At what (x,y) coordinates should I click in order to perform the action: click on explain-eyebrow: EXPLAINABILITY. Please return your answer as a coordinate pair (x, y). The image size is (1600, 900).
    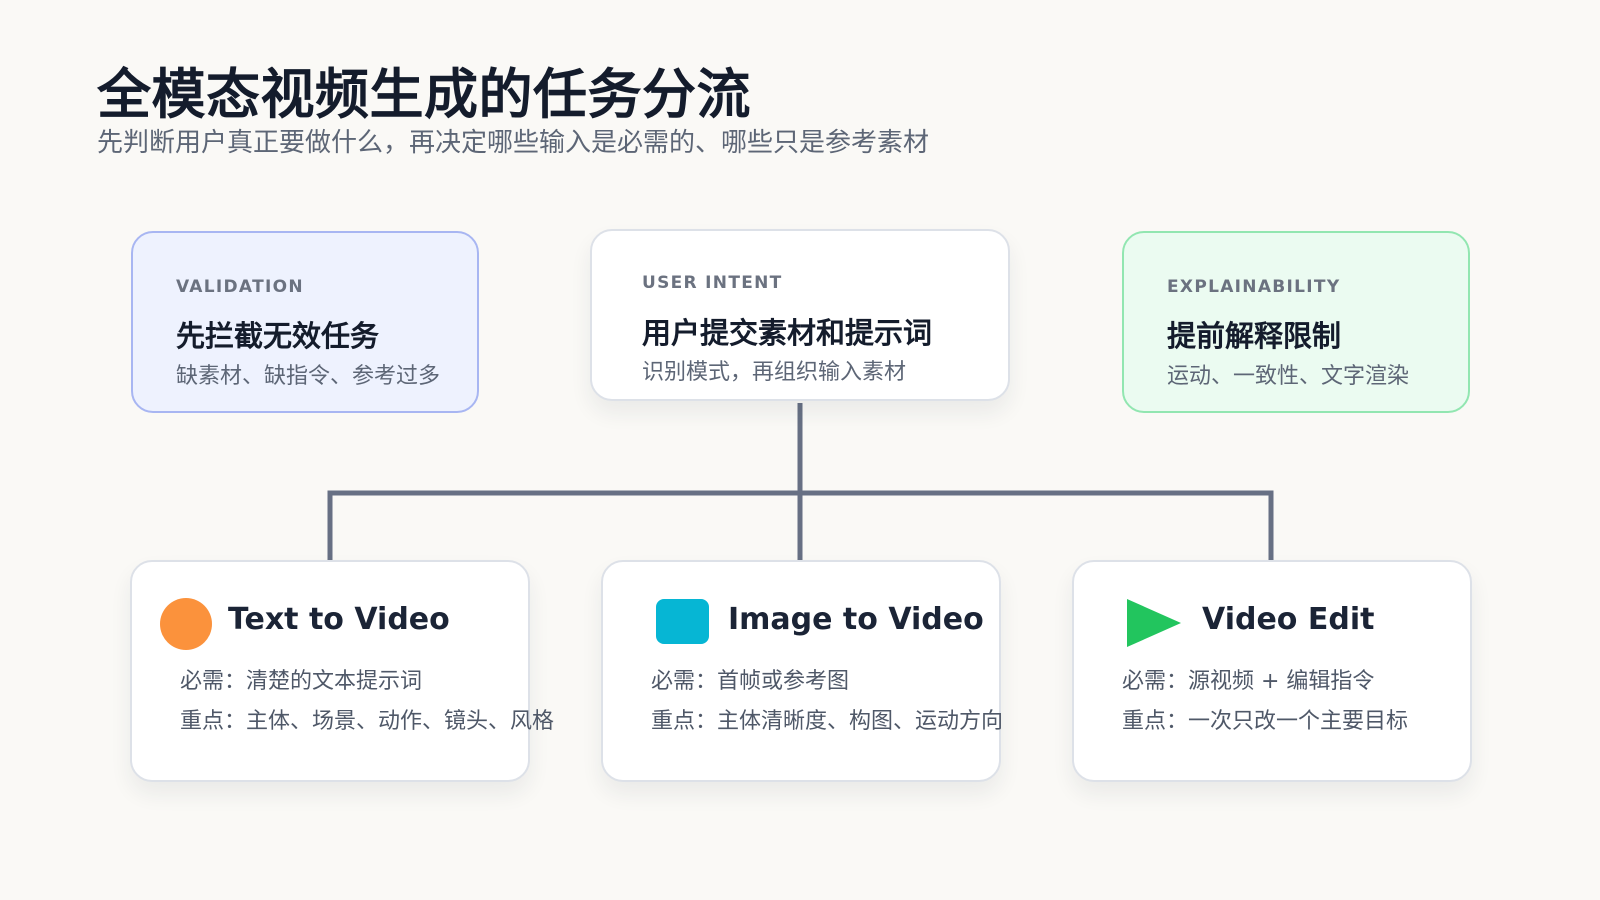
    Looking at the image, I should click on (1254, 287).